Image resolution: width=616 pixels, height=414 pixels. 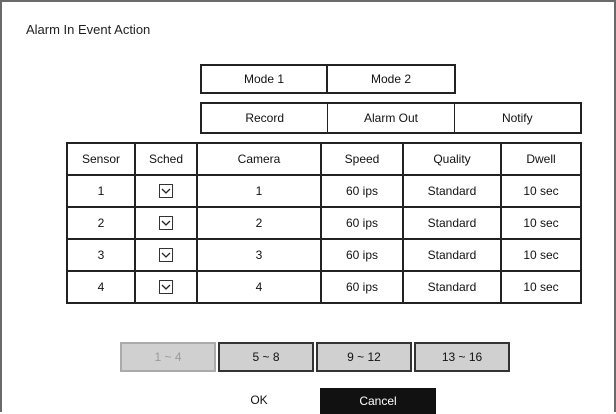 What do you see at coordinates (541, 159) in the screenshot?
I see `header-dwell: Dwell` at bounding box center [541, 159].